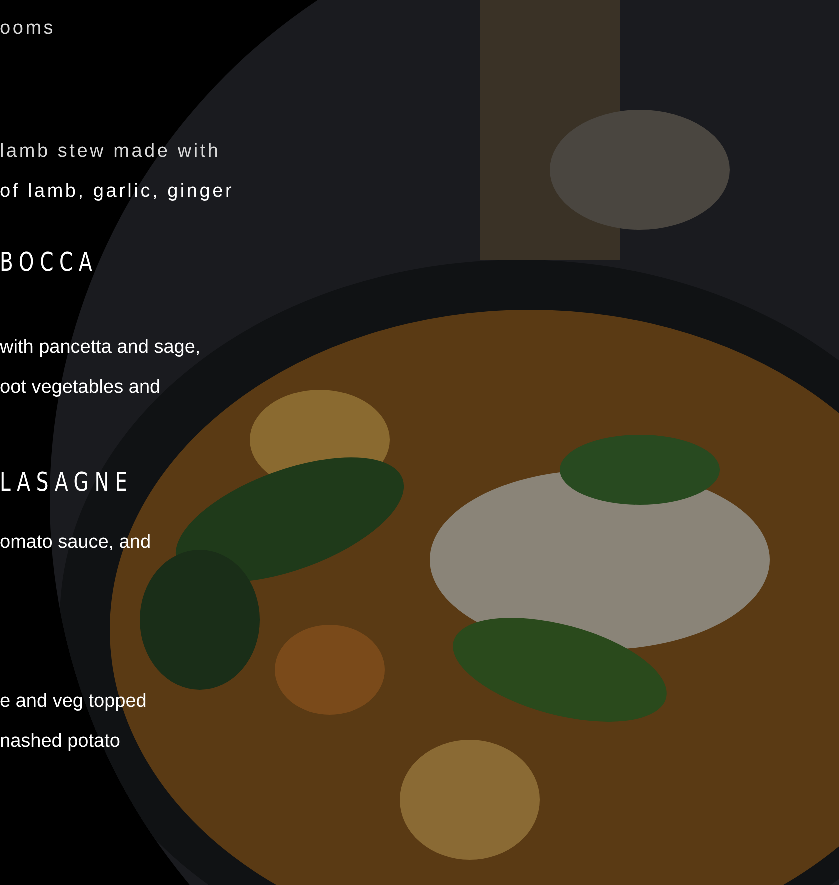 The width and height of the screenshot is (839, 885). Describe the element at coordinates (76, 543) in the screenshot. I see `dish-description: omato sauce, and` at that location.